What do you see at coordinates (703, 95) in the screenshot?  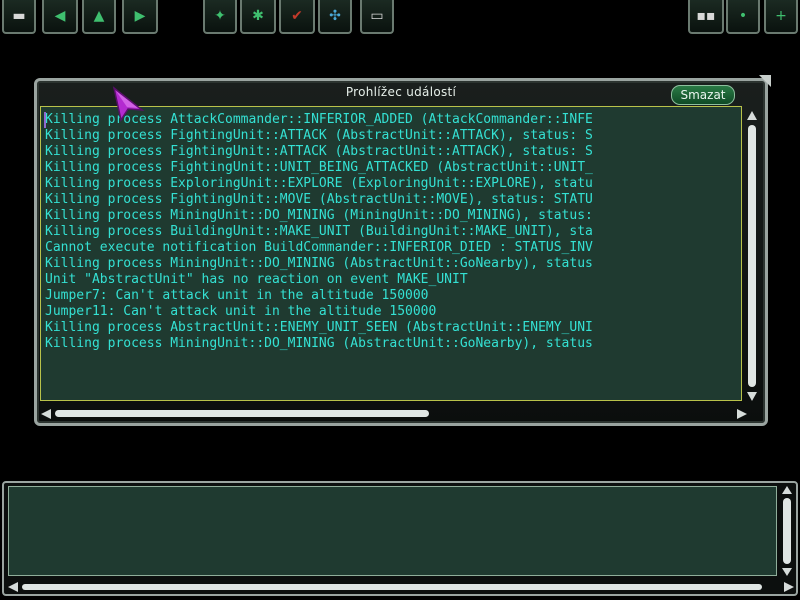 I see `clear-button: Smazat` at bounding box center [703, 95].